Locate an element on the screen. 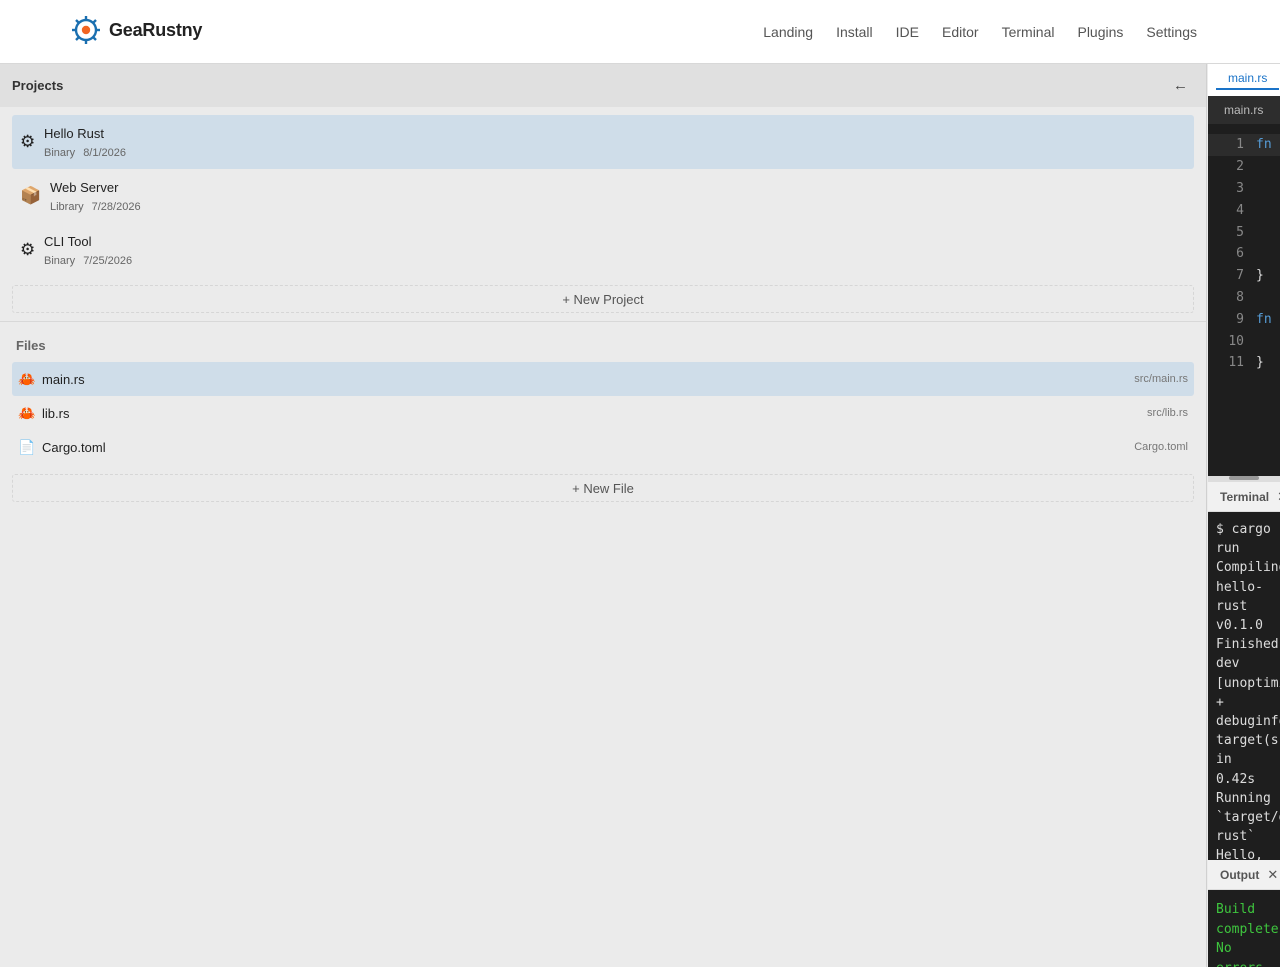 The image size is (1280, 967). close-icon: ✕ is located at coordinates (1272, 875).